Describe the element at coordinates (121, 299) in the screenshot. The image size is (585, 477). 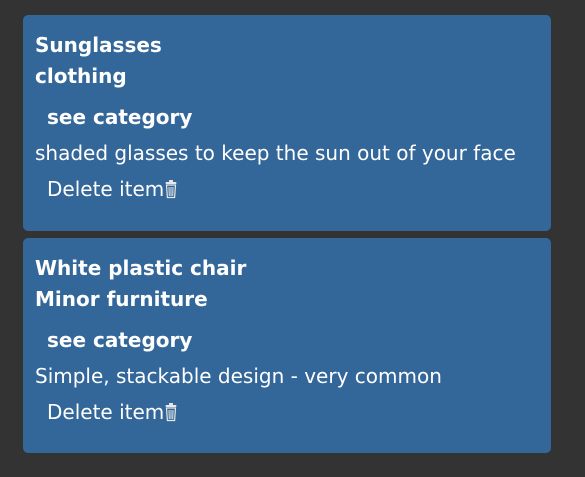
I see `item-category: Minor furniture` at that location.